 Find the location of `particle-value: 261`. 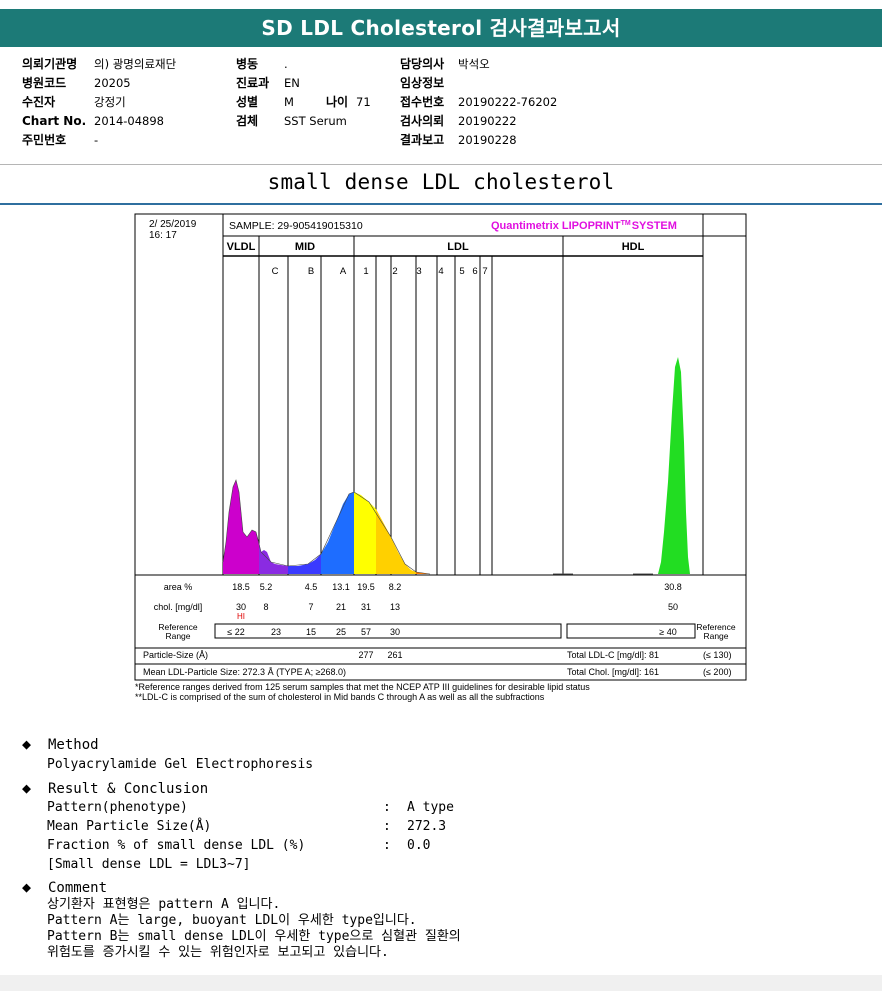

particle-value: 261 is located at coordinates (394, 655).